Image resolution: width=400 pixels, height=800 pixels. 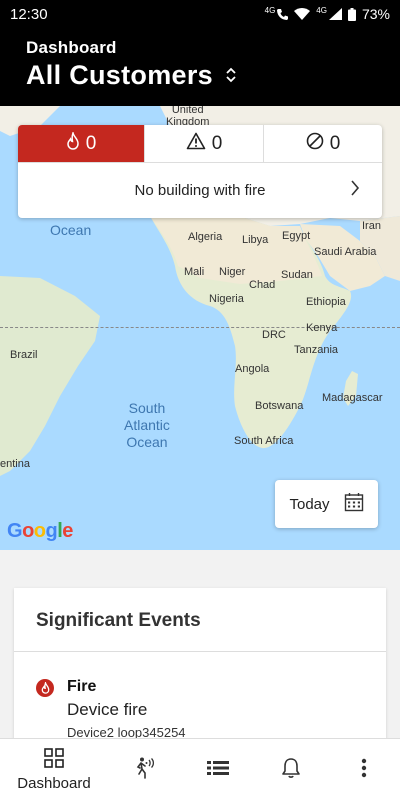 I want to click on event-type: Fire, so click(x=82, y=686).